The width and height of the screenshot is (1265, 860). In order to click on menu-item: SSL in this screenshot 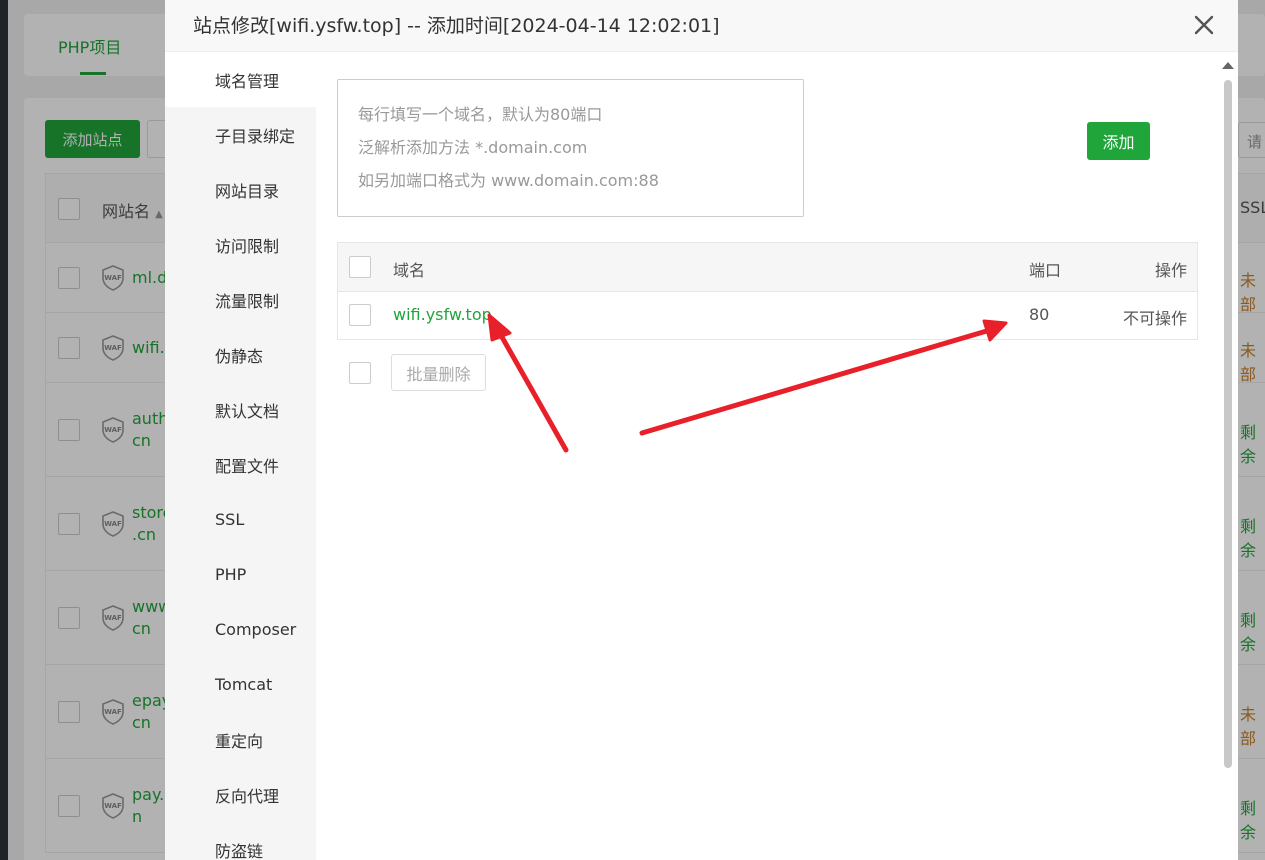, I will do `click(240, 519)`.